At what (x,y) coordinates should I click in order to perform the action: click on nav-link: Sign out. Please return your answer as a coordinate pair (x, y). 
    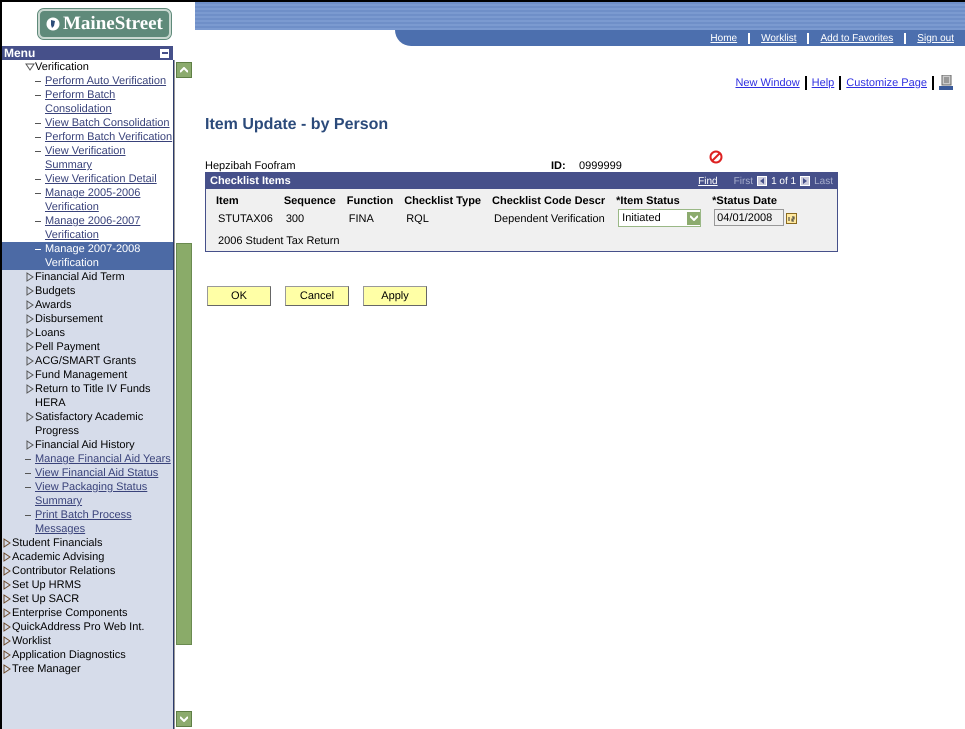
    Looking at the image, I should click on (934, 38).